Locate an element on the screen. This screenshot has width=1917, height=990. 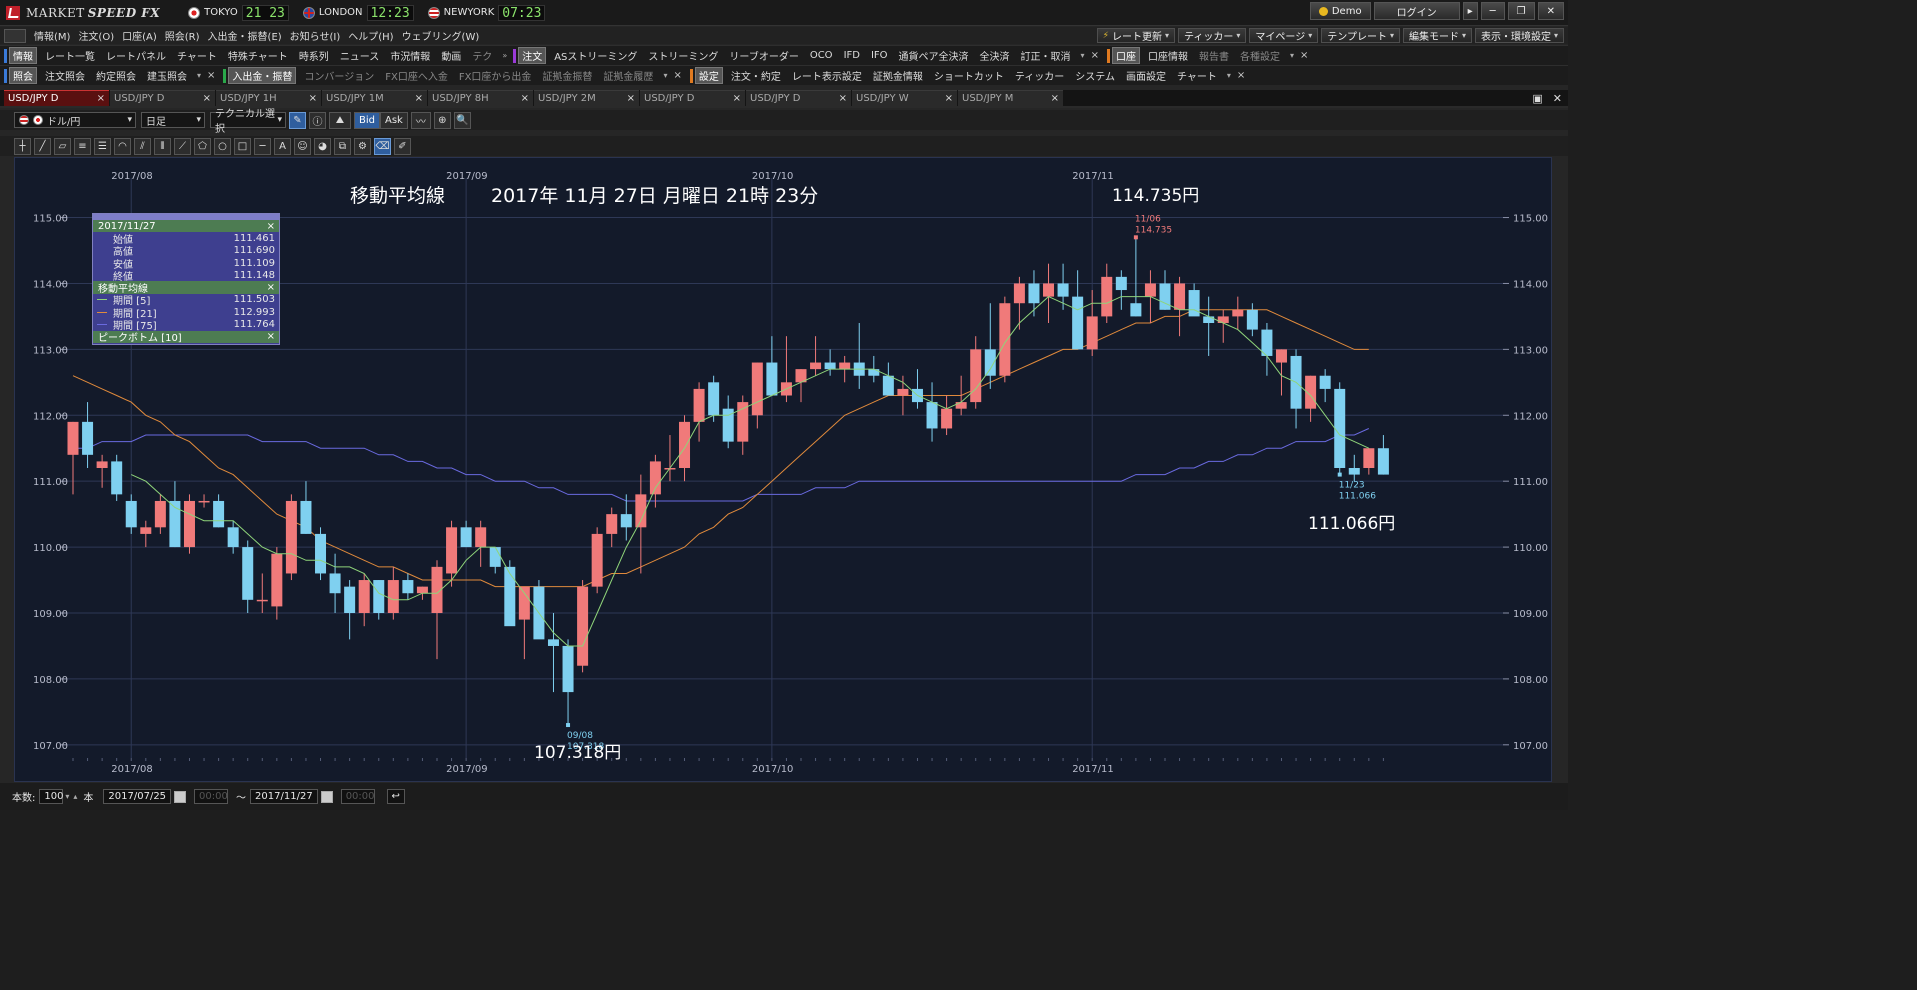
reset-button: ↩ is located at coordinates (395, 796).